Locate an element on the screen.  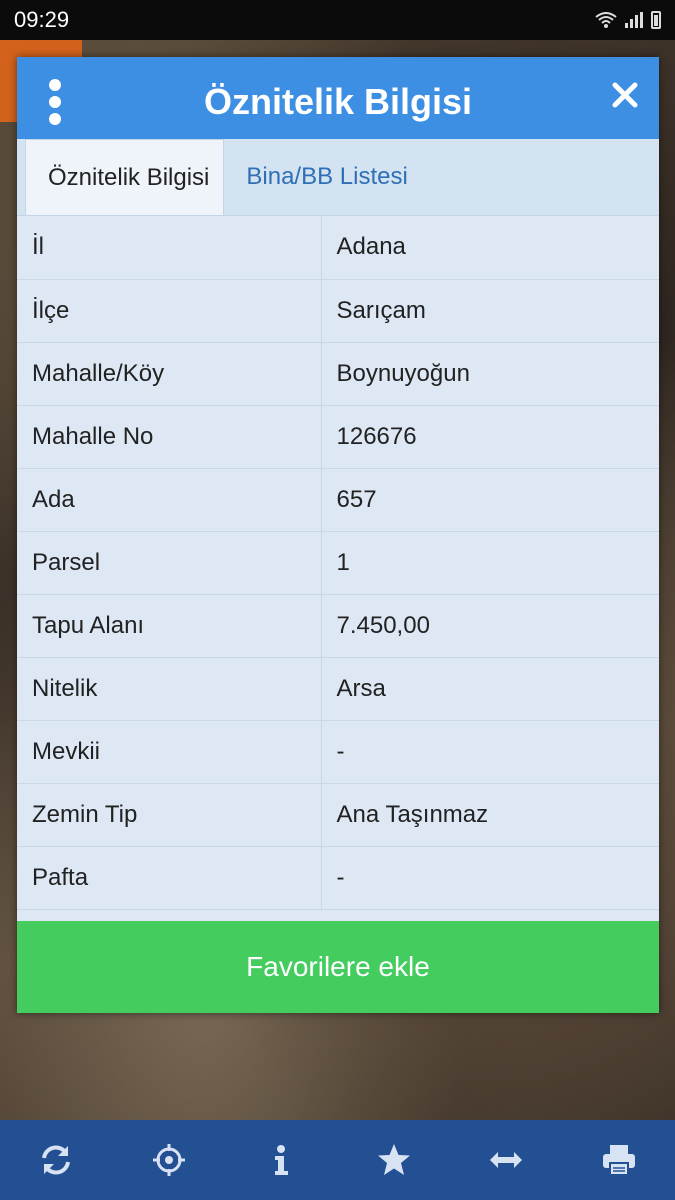
table-row: Pafta - is located at coordinates (338, 878).